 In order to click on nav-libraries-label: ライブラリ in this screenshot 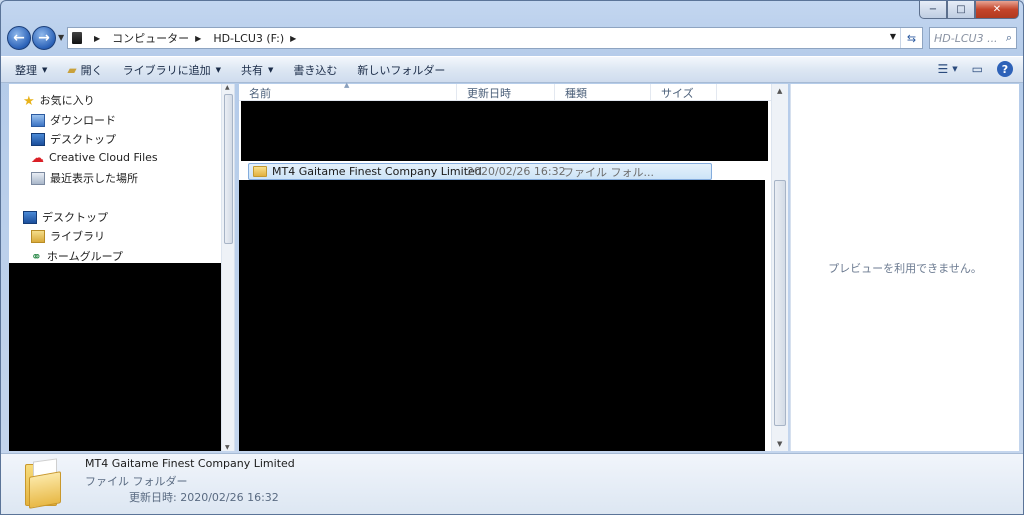, I will do `click(77, 236)`.